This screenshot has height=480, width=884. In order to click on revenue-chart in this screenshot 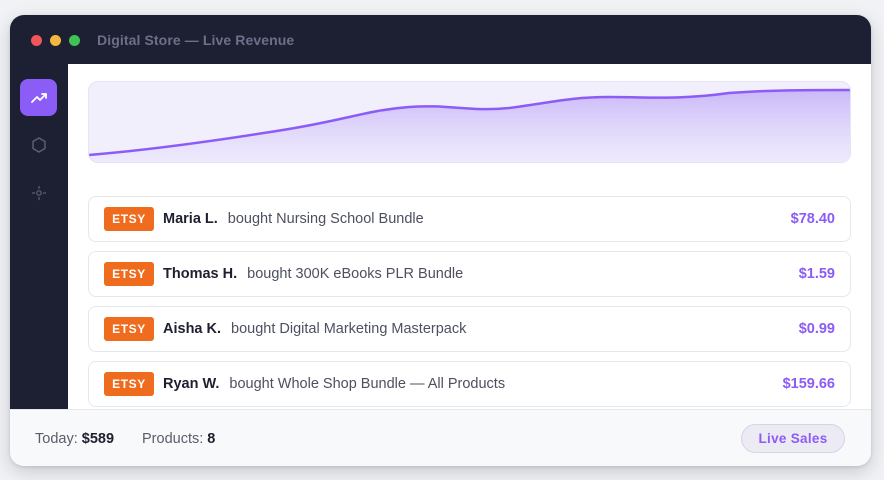, I will do `click(469, 122)`.